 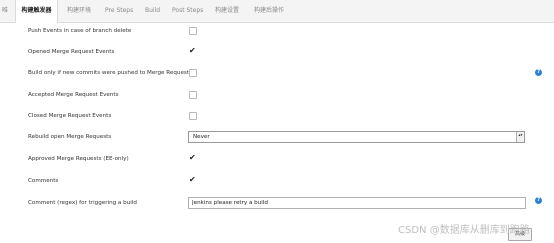 What do you see at coordinates (70, 137) in the screenshot?
I see `rebuild-open-merge-requests-label: Rebuild open Merge Requests` at bounding box center [70, 137].